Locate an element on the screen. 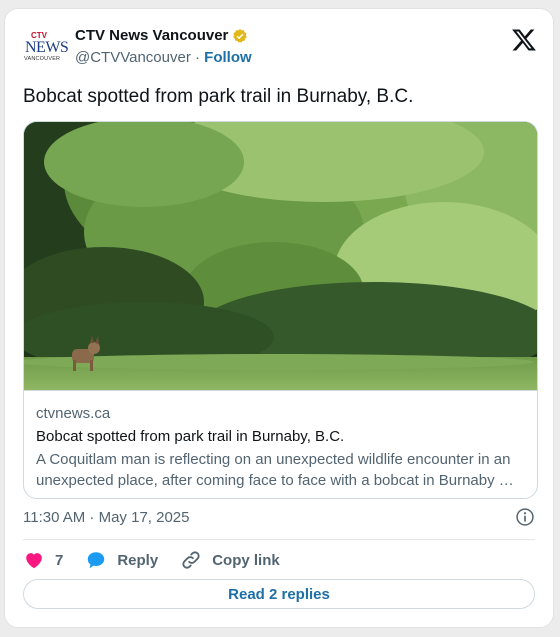  ctv-news-logo: CTV NEWS VANCOUVER is located at coordinates (46, 51).